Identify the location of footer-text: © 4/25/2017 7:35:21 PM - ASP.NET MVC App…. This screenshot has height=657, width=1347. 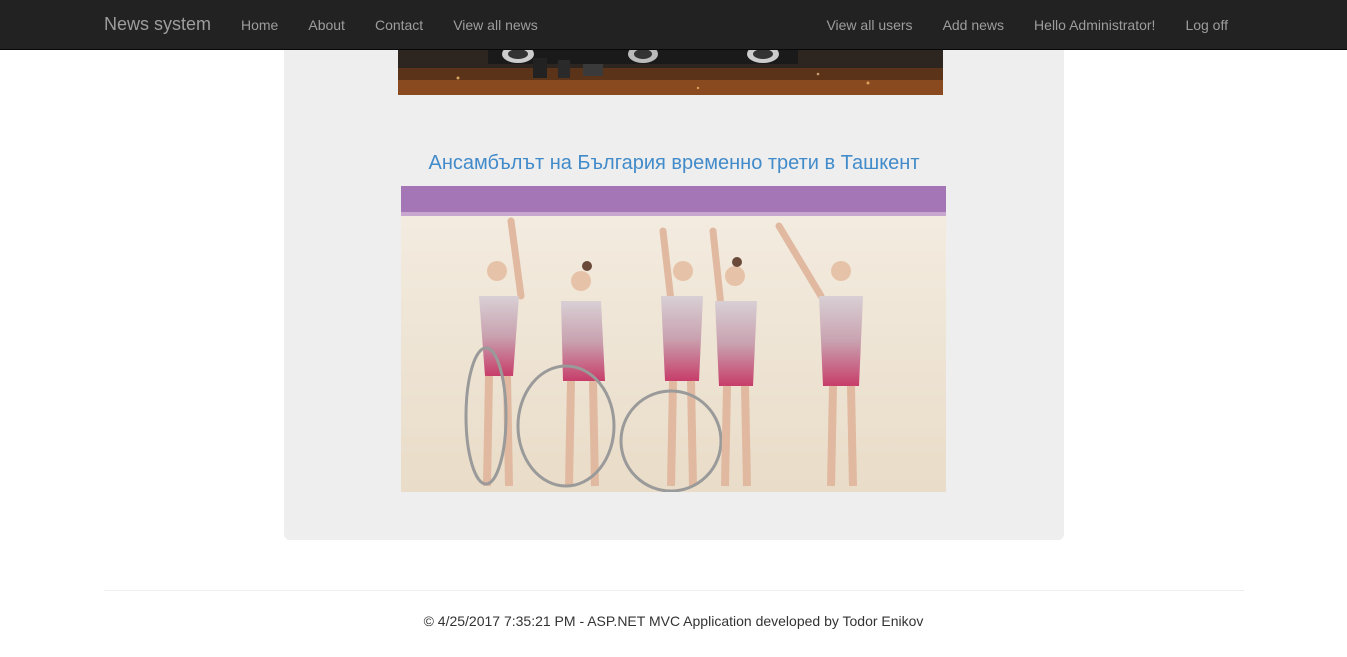
(673, 621).